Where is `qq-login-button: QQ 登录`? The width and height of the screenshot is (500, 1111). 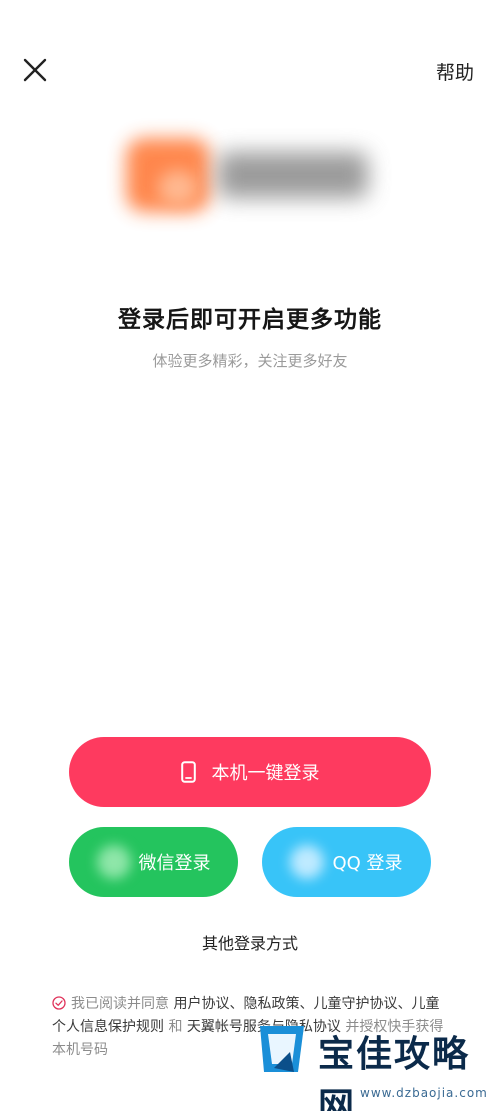 qq-login-button: QQ 登录 is located at coordinates (346, 862).